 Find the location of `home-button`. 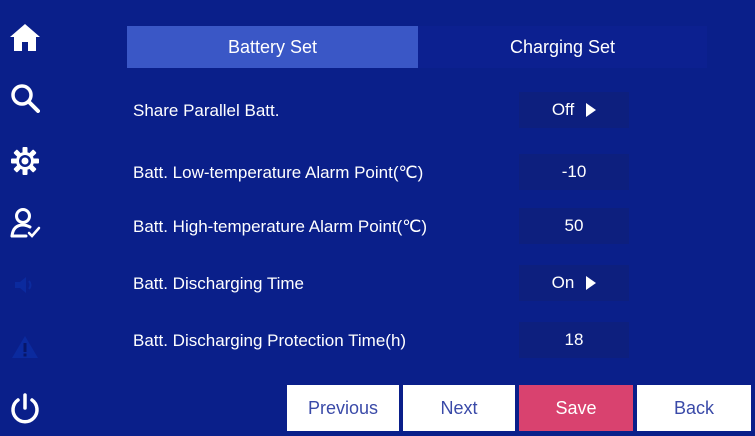

home-button is located at coordinates (25, 37).